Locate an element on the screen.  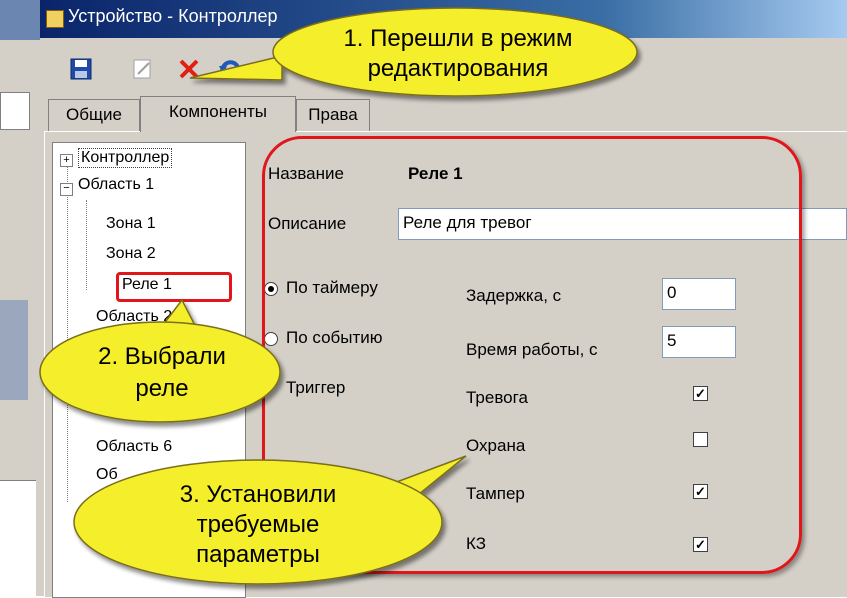
callout-1-line2: редактирования is located at coordinates (458, 68).